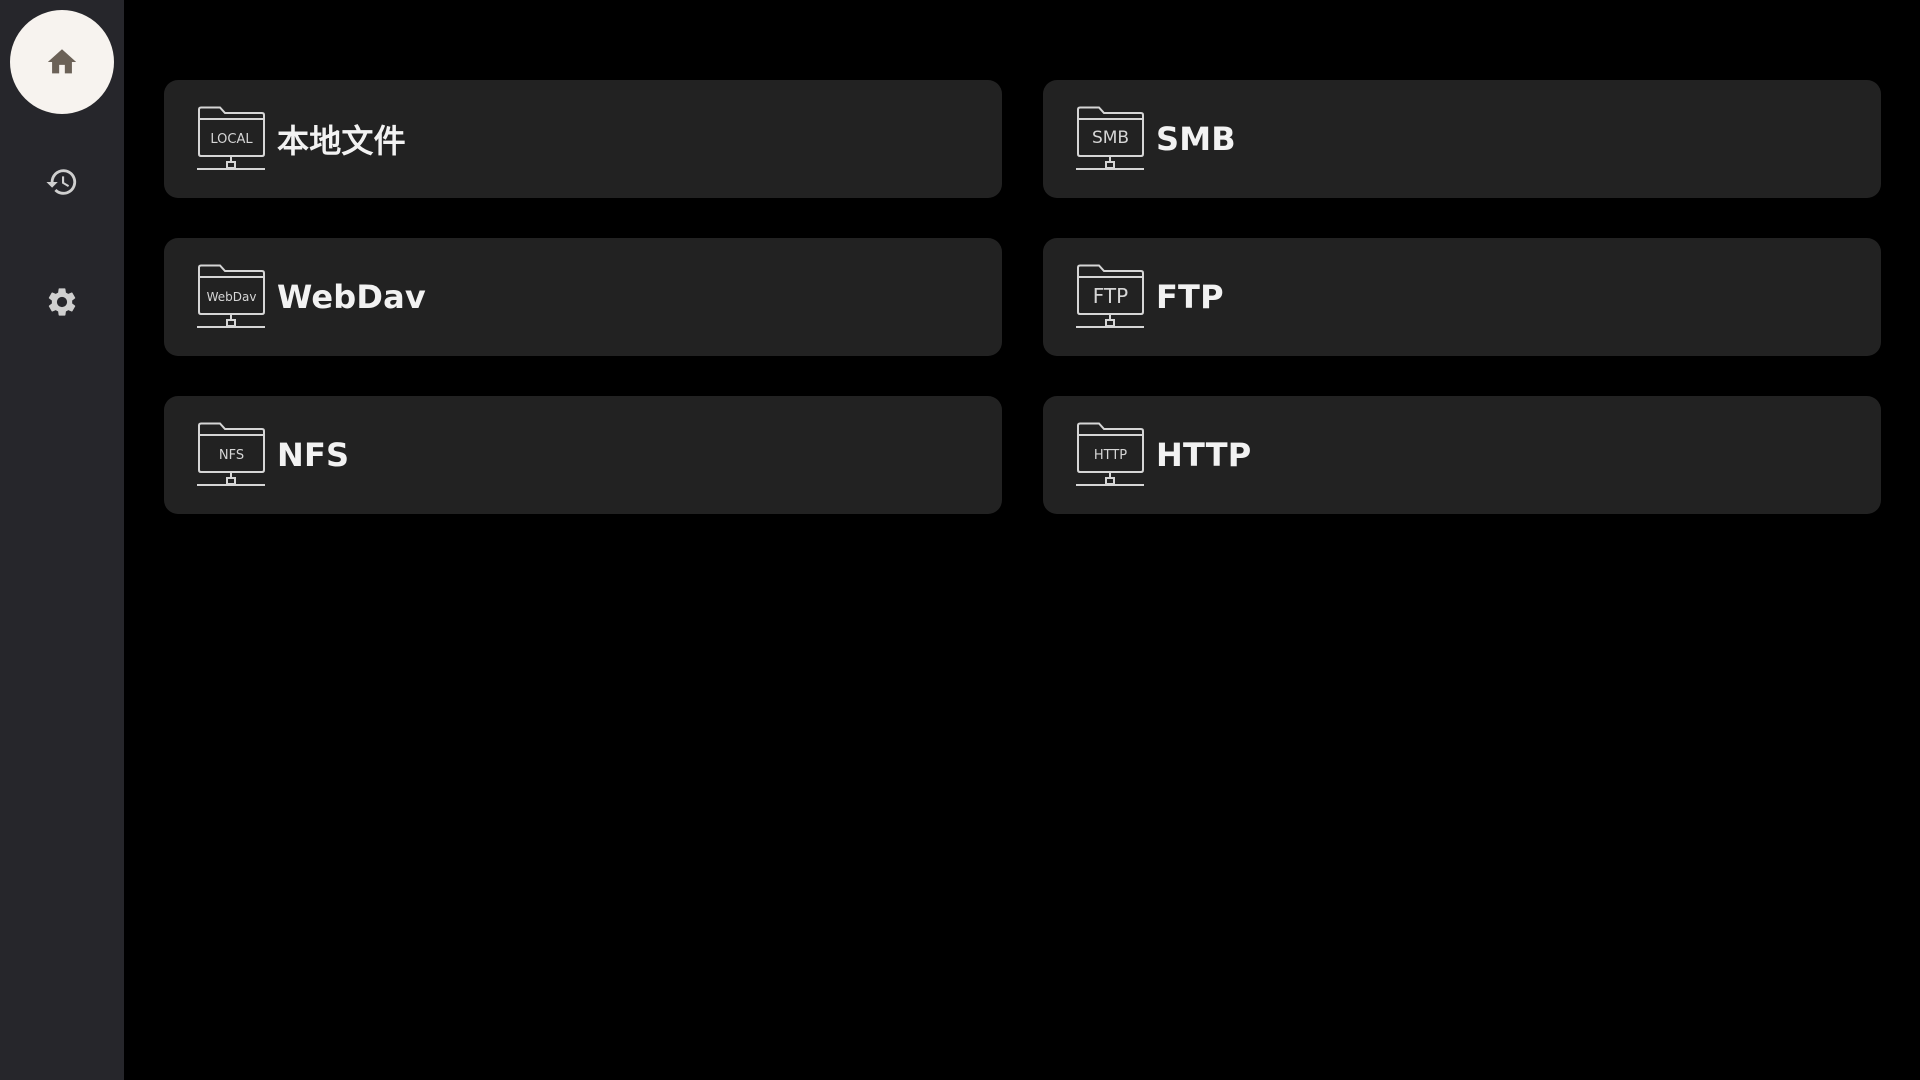  Describe the element at coordinates (1462, 139) in the screenshot. I see `source-tile-smb: SMB SMB` at that location.